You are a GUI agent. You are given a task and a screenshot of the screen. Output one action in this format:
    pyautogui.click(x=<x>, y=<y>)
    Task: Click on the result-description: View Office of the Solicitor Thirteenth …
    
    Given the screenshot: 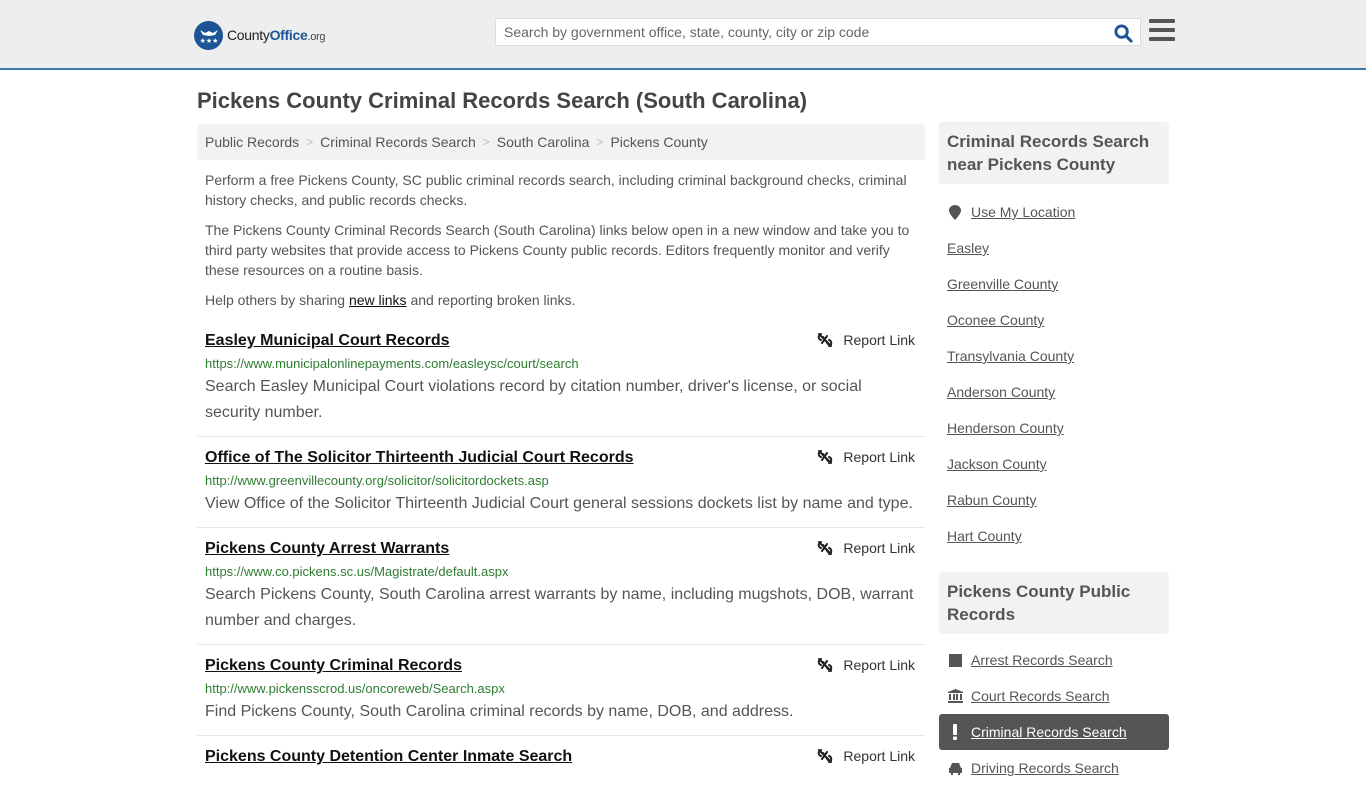 What is the action you would take?
    pyautogui.click(x=559, y=503)
    